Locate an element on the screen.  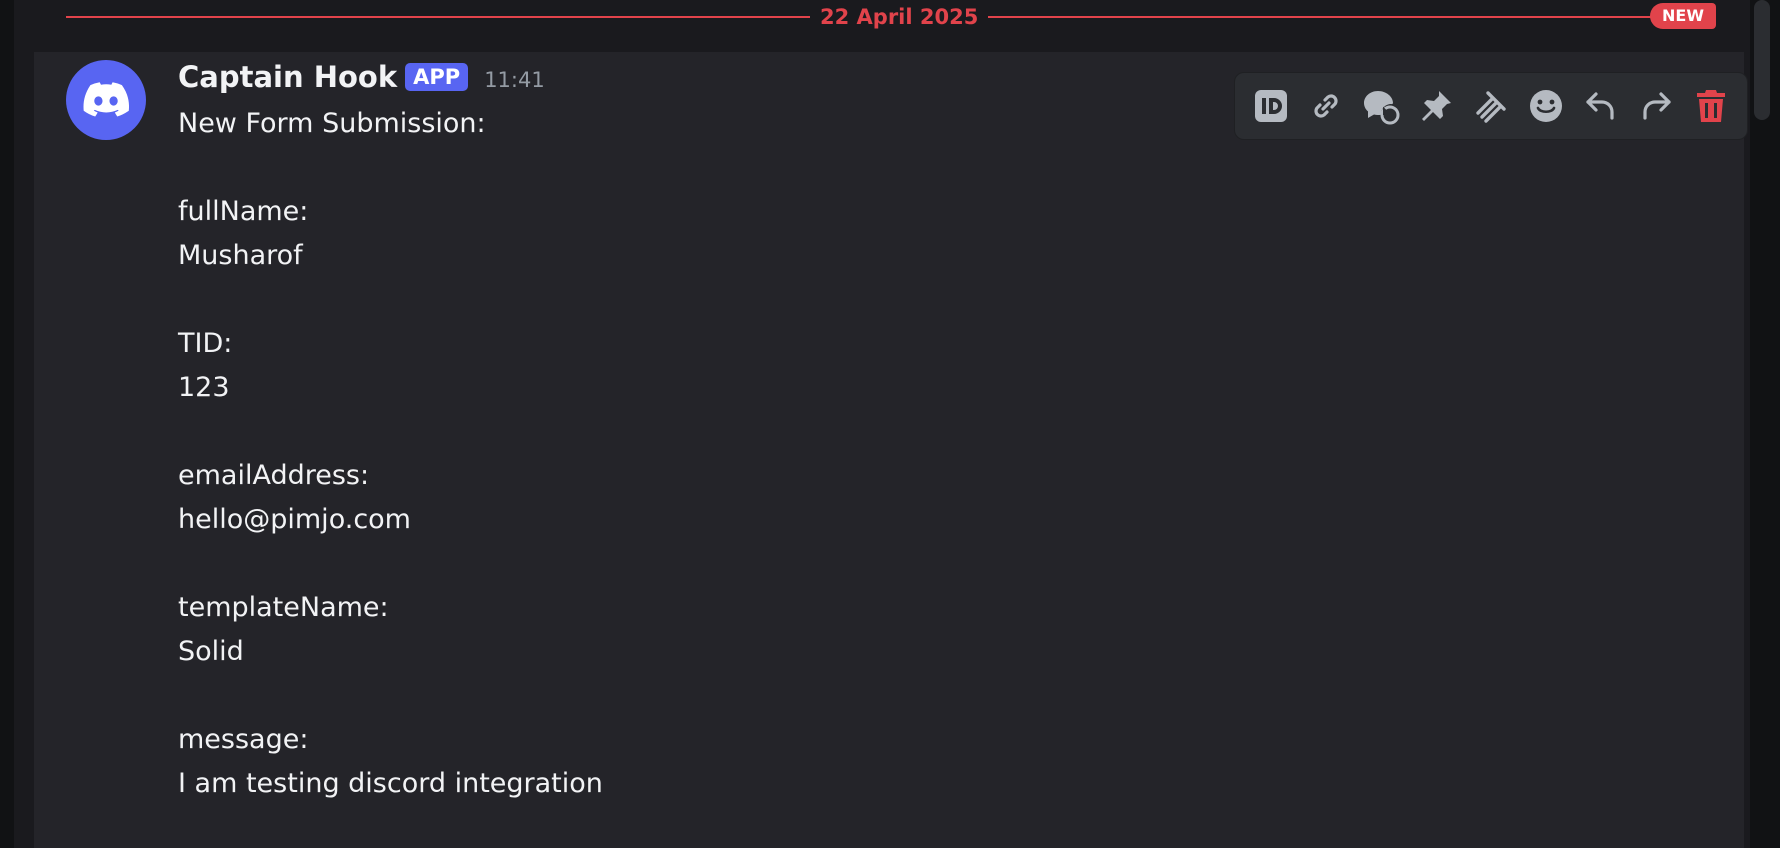
thread-icon is located at coordinates (1491, 107).